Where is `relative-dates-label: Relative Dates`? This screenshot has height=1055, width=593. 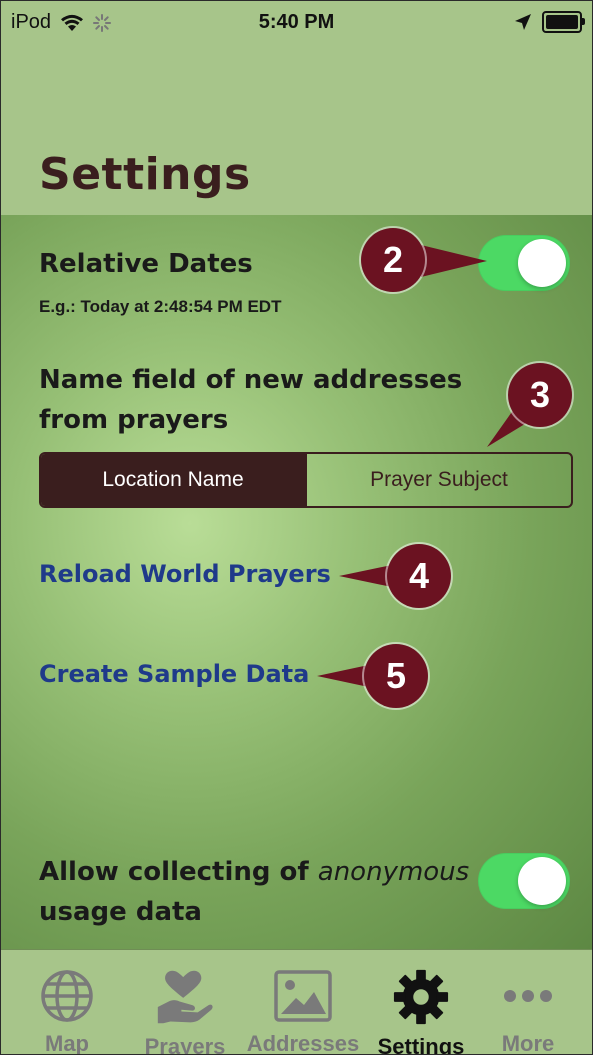 relative-dates-label: Relative Dates is located at coordinates (146, 264).